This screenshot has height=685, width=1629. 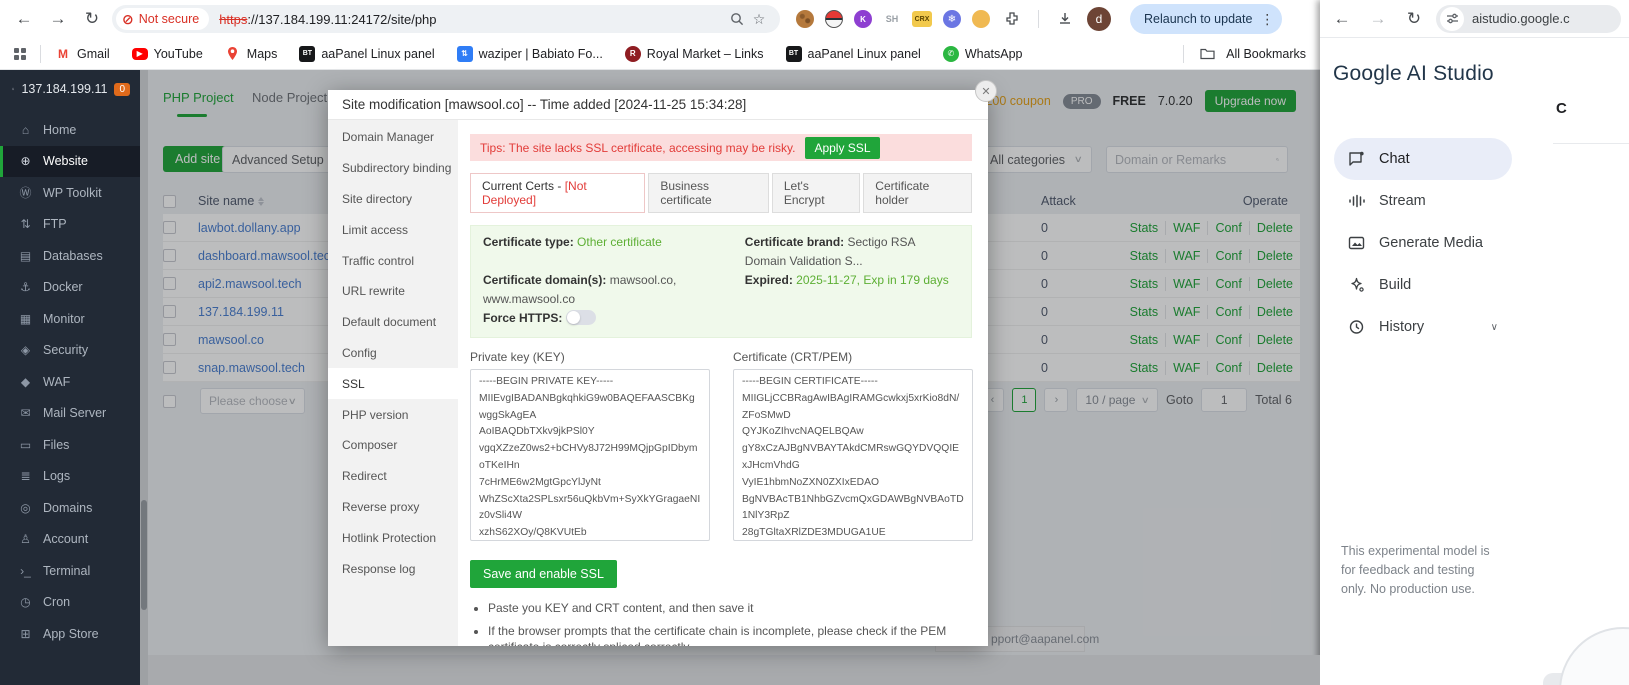 What do you see at coordinates (759, 19) in the screenshot?
I see `bookmark-star-icon: ☆` at bounding box center [759, 19].